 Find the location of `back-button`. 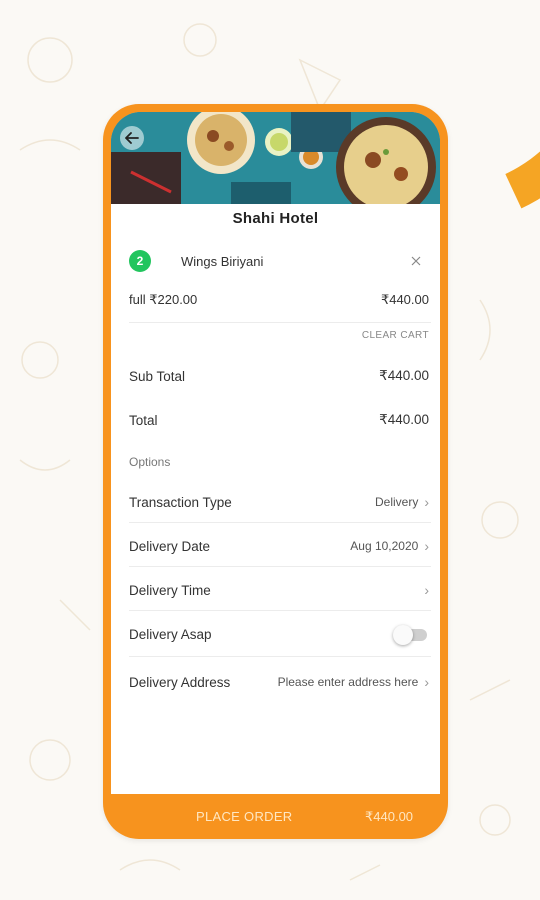

back-button is located at coordinates (132, 138).